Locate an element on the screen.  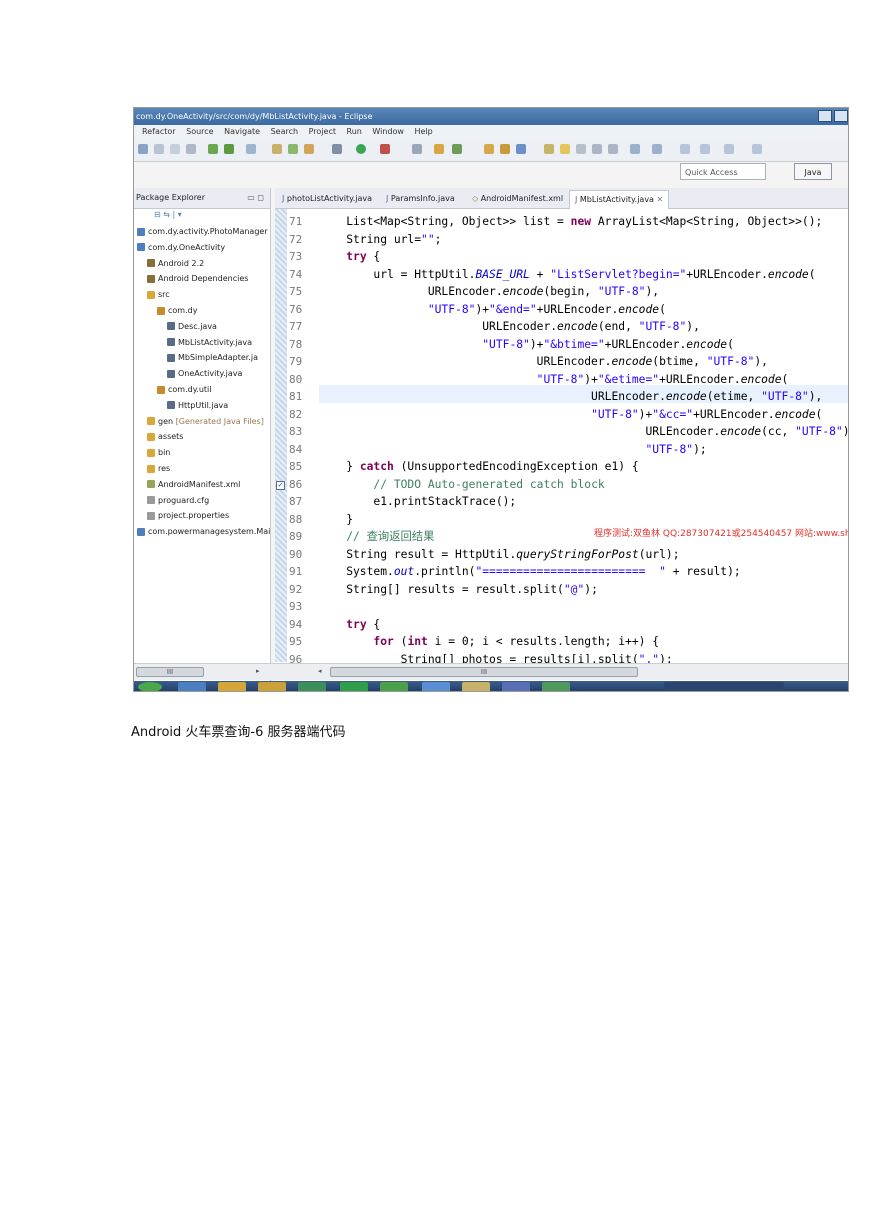
tree-item: assets is located at coordinates (165, 436).